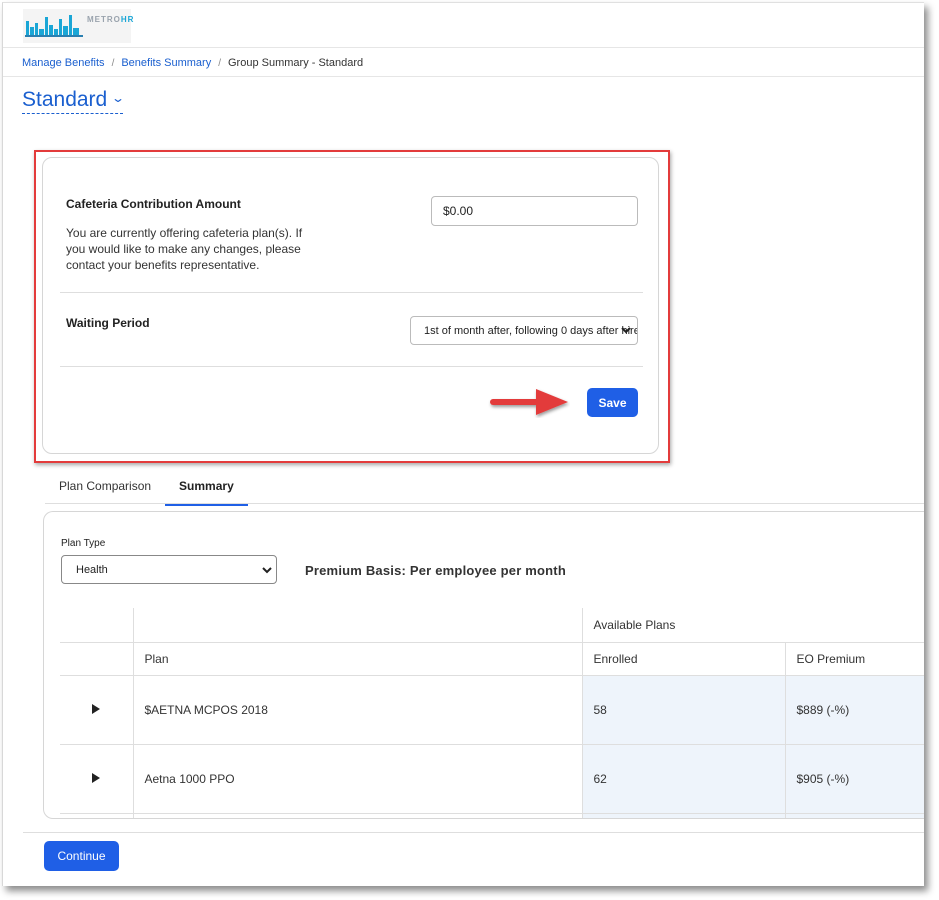 The image size is (939, 900). What do you see at coordinates (206, 488) in the screenshot?
I see `tab-summary: Summary` at bounding box center [206, 488].